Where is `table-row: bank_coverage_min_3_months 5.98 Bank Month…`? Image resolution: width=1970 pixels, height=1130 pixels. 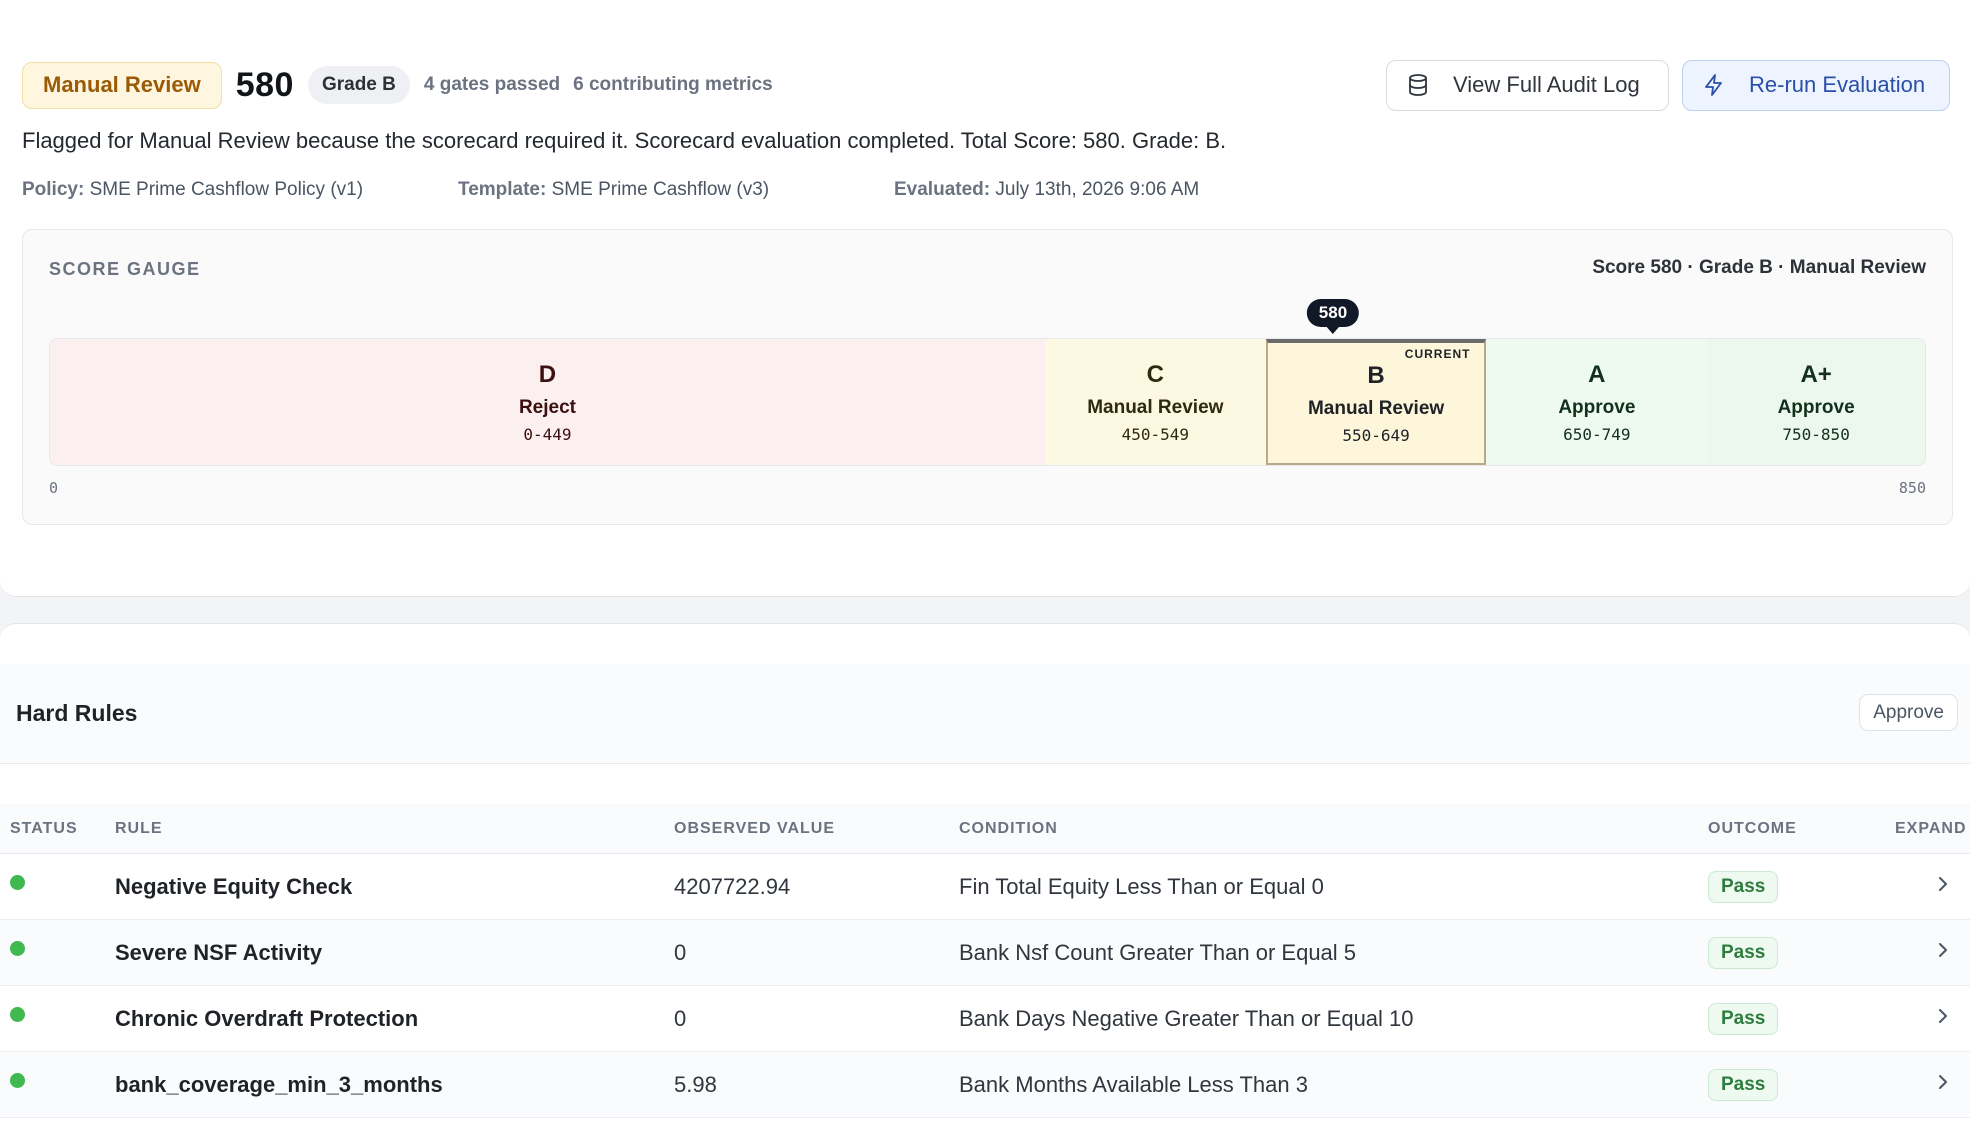
table-row: bank_coverage_min_3_months 5.98 Bank Month… is located at coordinates (985, 1085).